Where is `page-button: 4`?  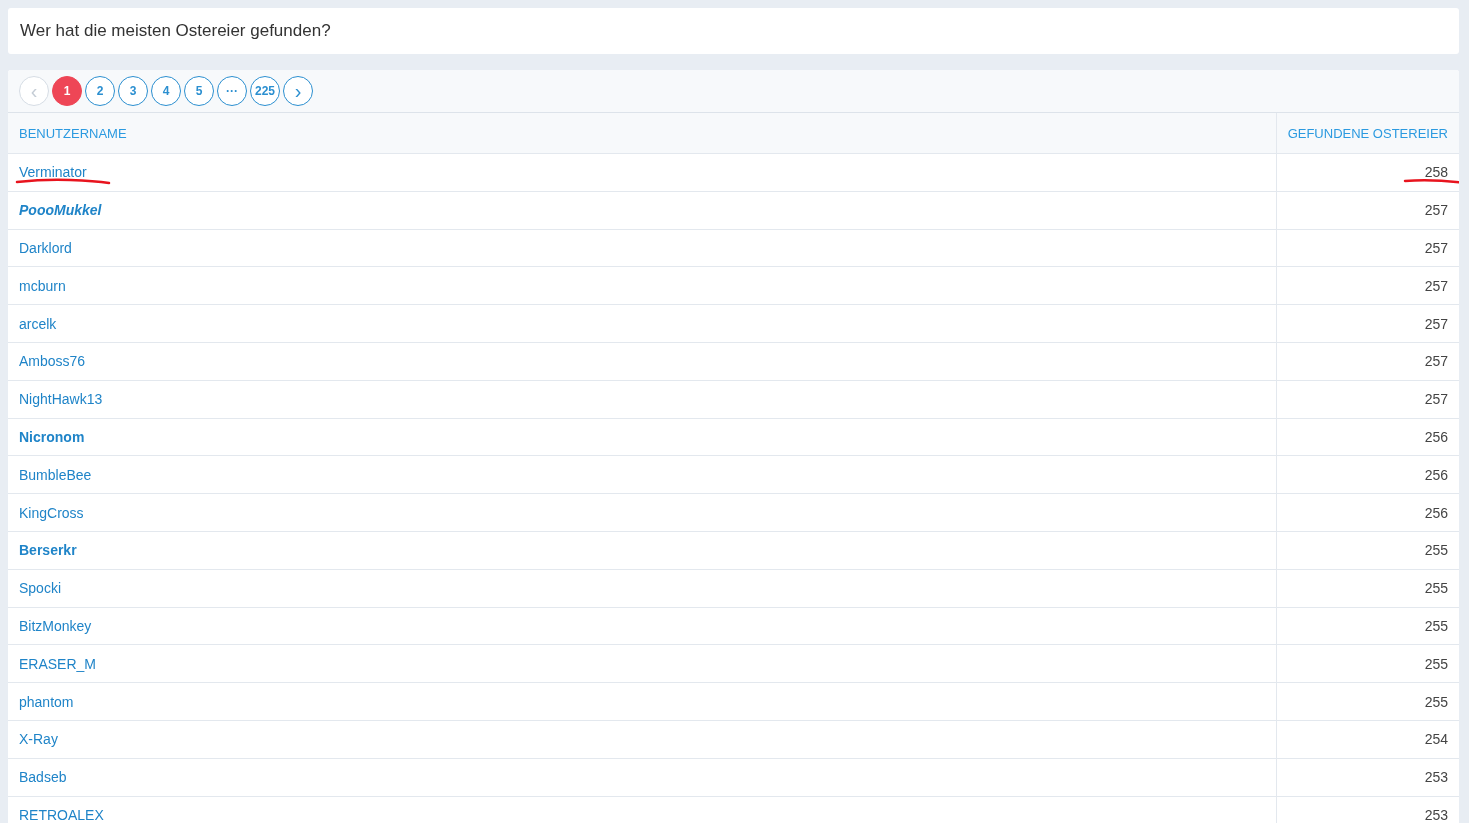 page-button: 4 is located at coordinates (166, 91).